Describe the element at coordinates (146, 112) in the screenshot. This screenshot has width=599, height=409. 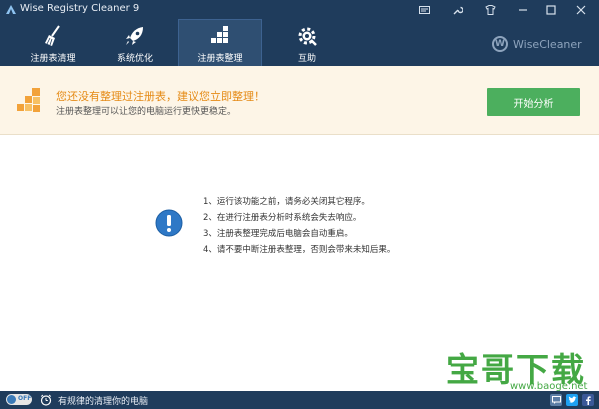
I see `banner-subline: 注册表整理可以让您的电脑运行更快更稳定。` at that location.